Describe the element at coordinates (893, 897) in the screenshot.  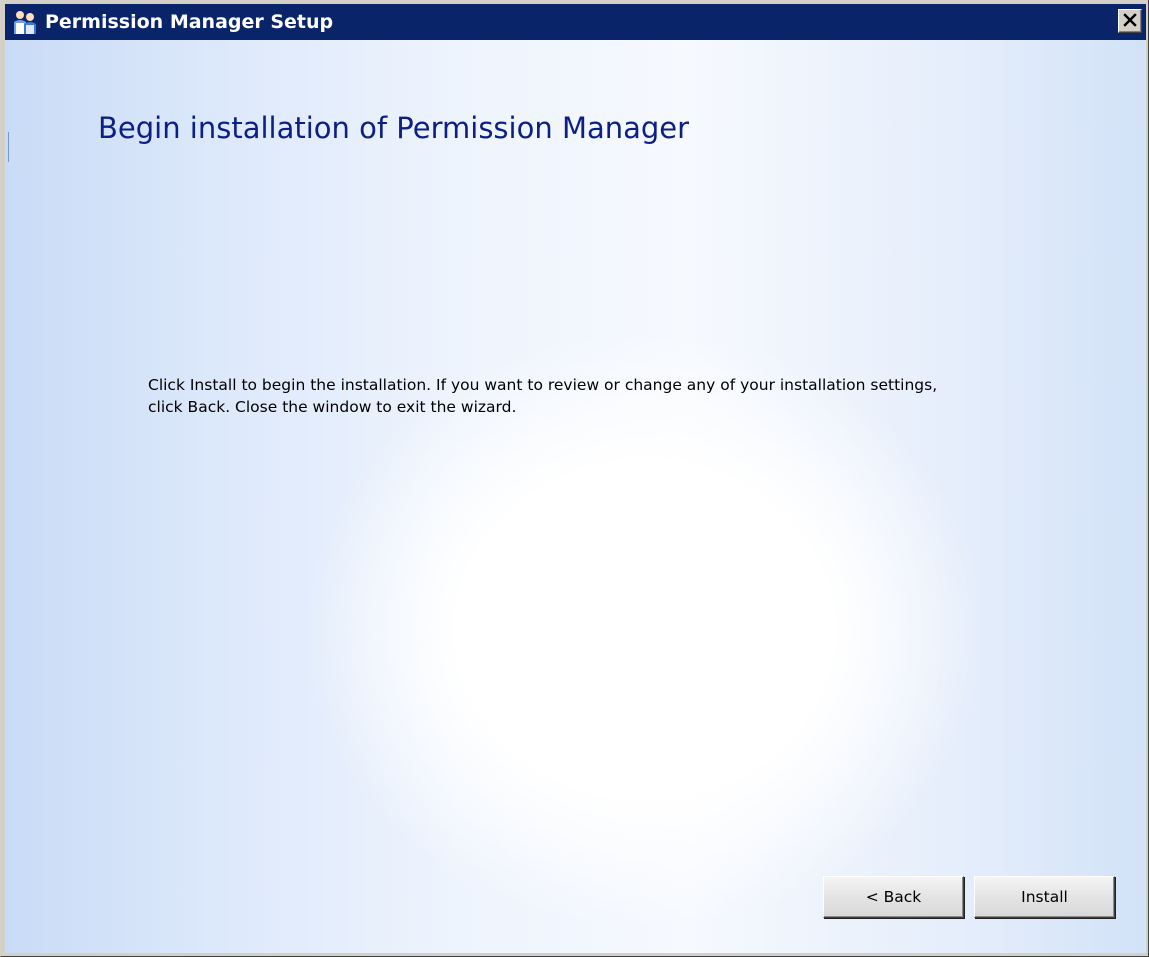
I see `back-button: < Back` at that location.